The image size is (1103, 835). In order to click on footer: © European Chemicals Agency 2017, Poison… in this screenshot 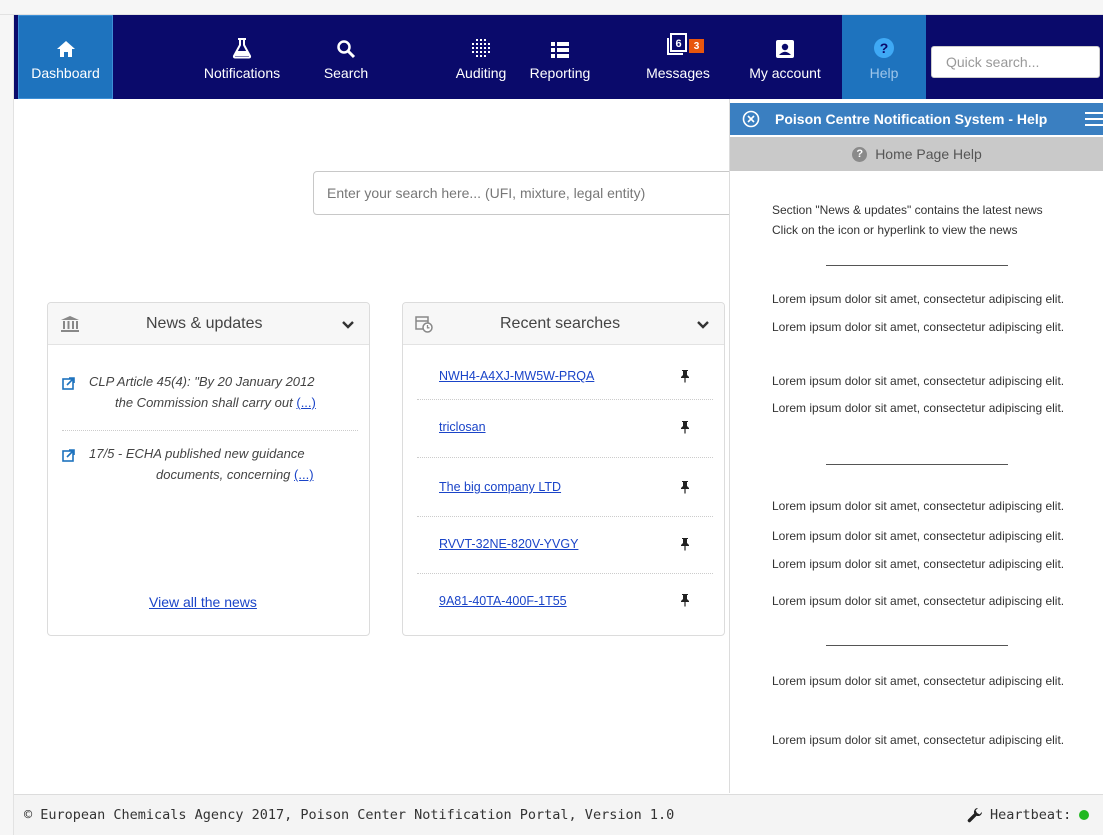, I will do `click(558, 814)`.